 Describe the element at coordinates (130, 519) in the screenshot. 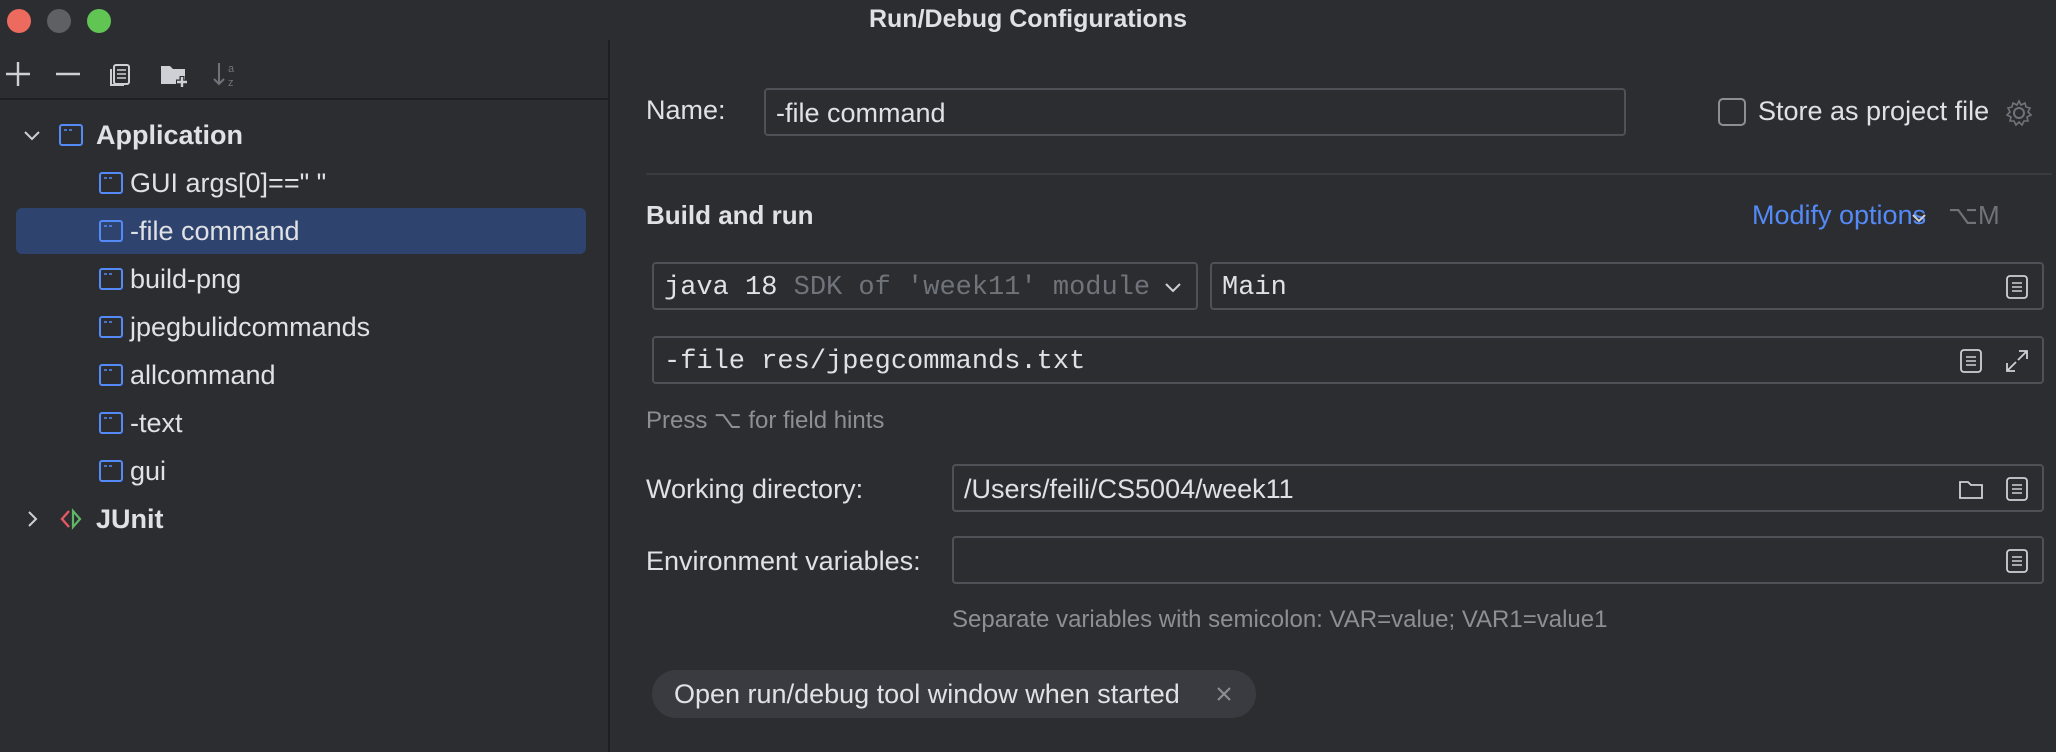

I see `tree-group-label: JUnit` at that location.